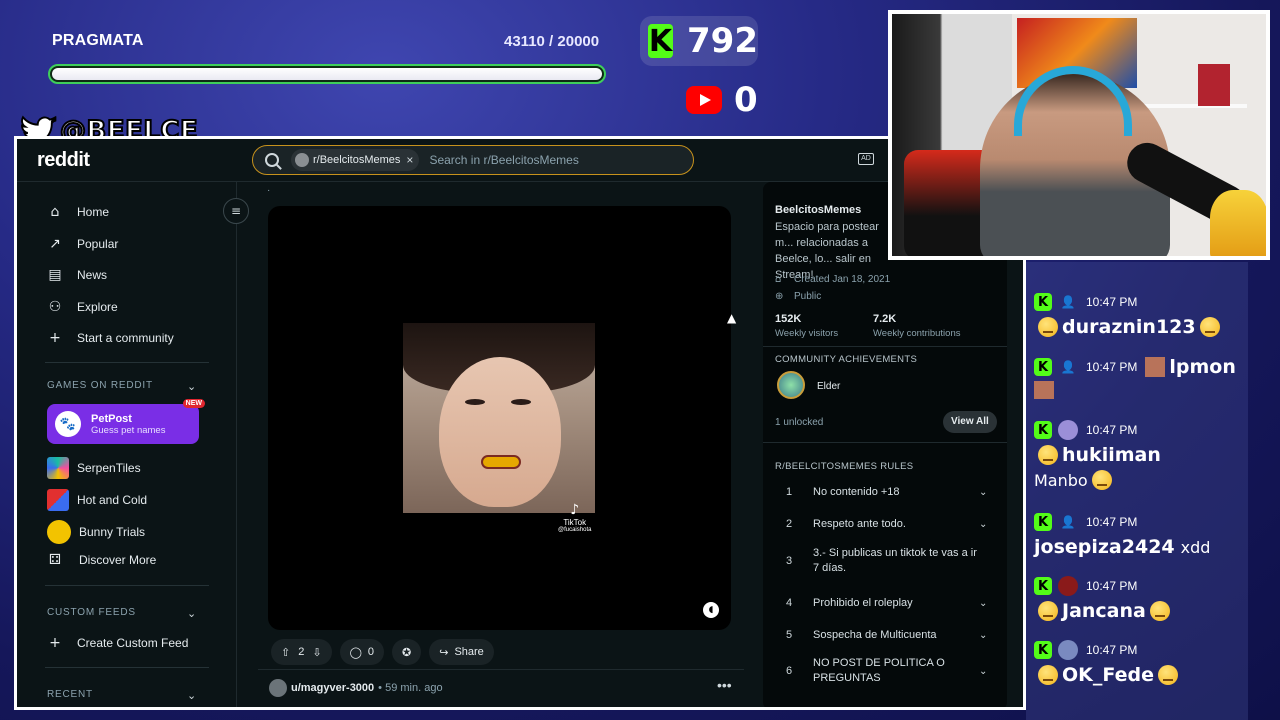 This screenshot has height=720, width=1280. Describe the element at coordinates (1079, 135) in the screenshot. I see `webcam-feed` at that location.